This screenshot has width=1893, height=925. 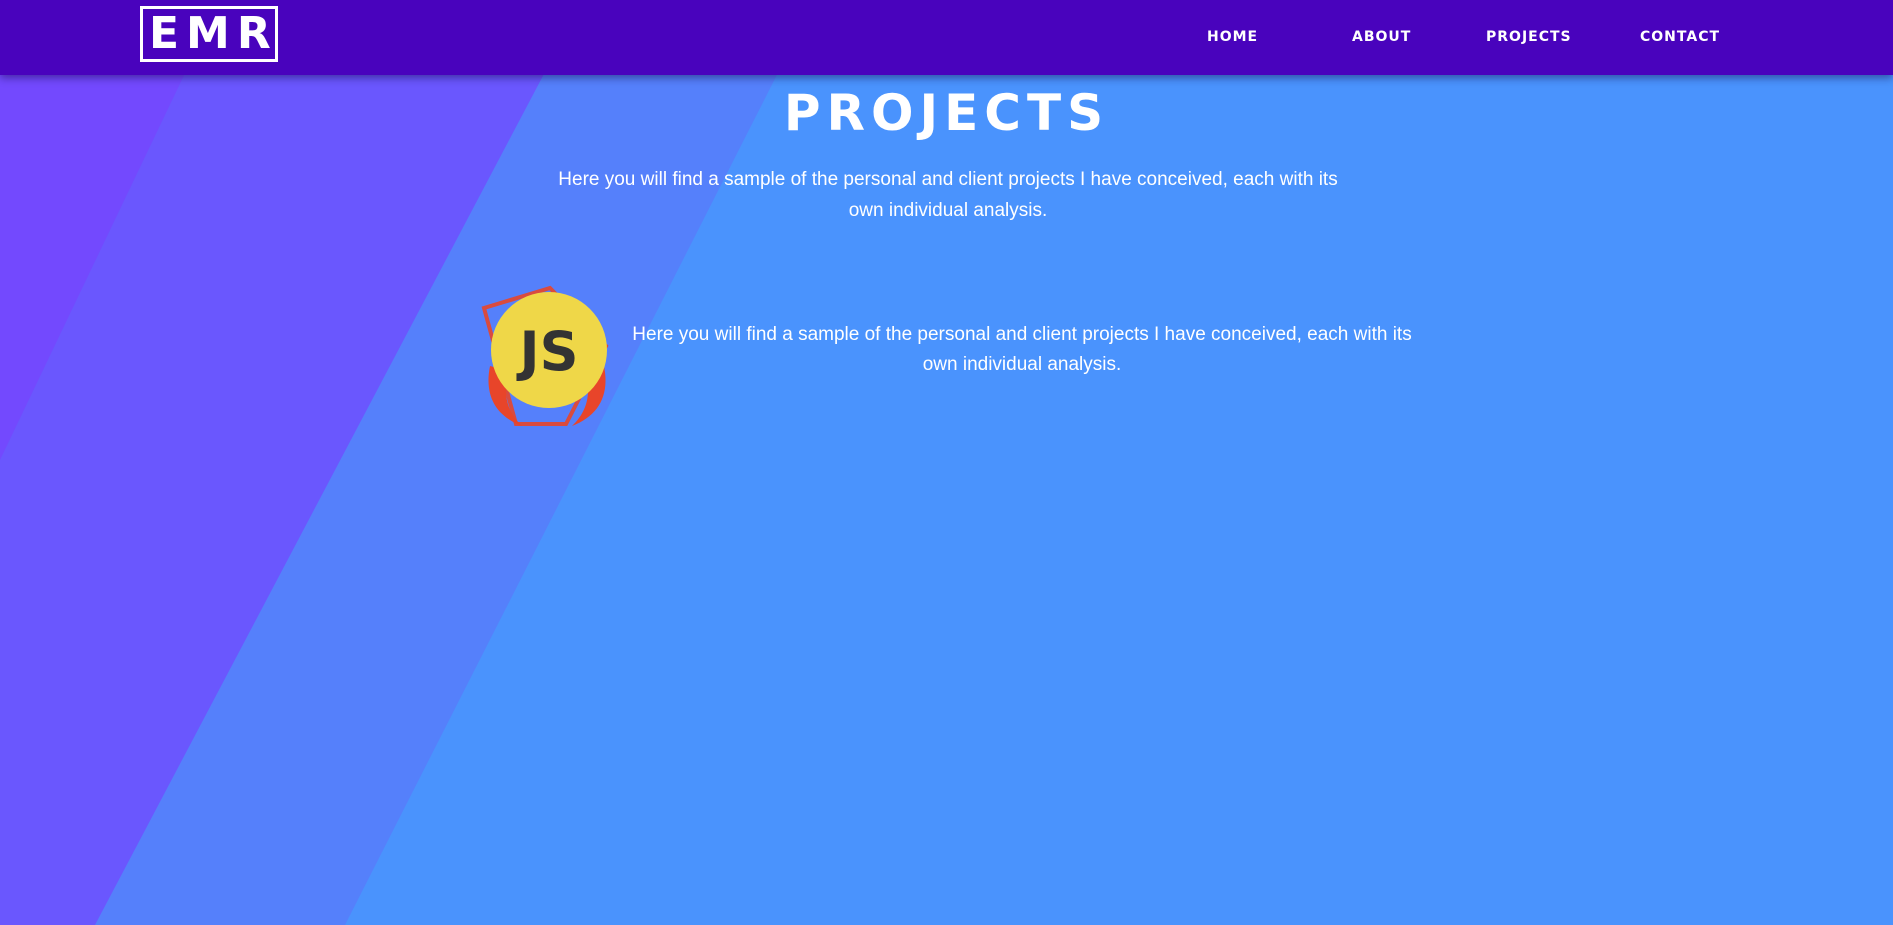 I want to click on nav-link-about: ABOUT, so click(x=1381, y=37).